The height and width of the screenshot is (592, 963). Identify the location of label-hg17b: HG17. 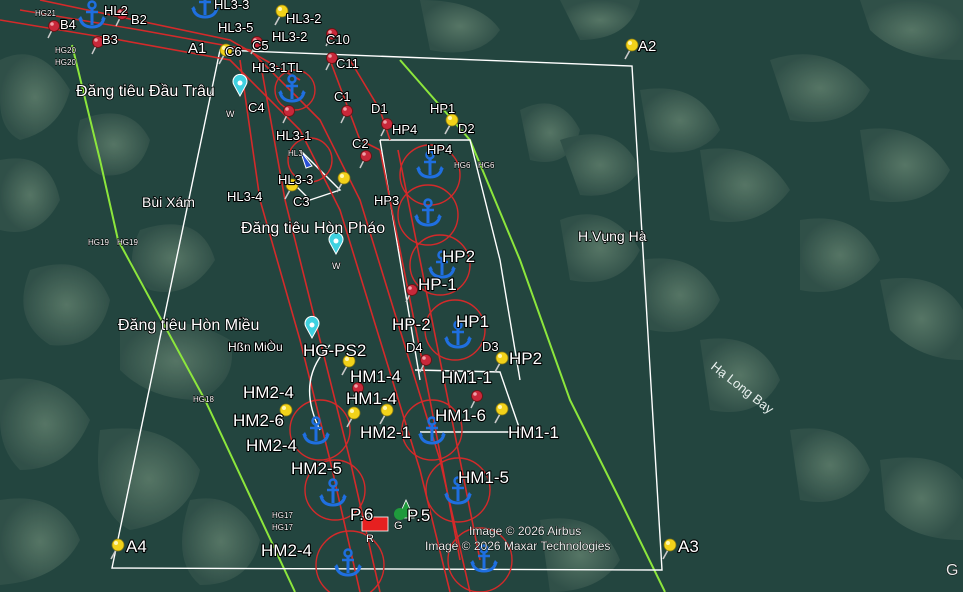
(282, 527).